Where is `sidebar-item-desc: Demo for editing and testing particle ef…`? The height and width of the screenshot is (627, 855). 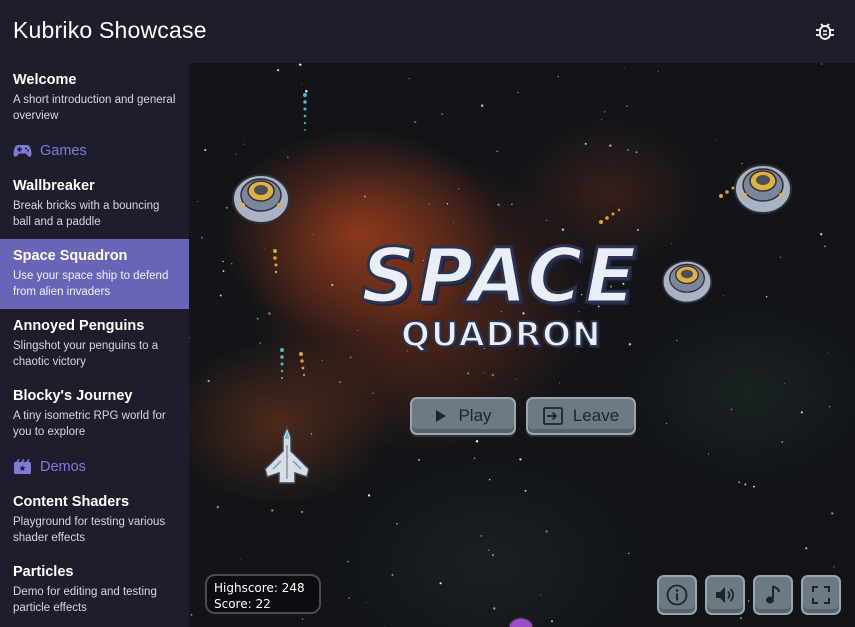
sidebar-item-desc: Demo for editing and testing particle ef… is located at coordinates (85, 600).